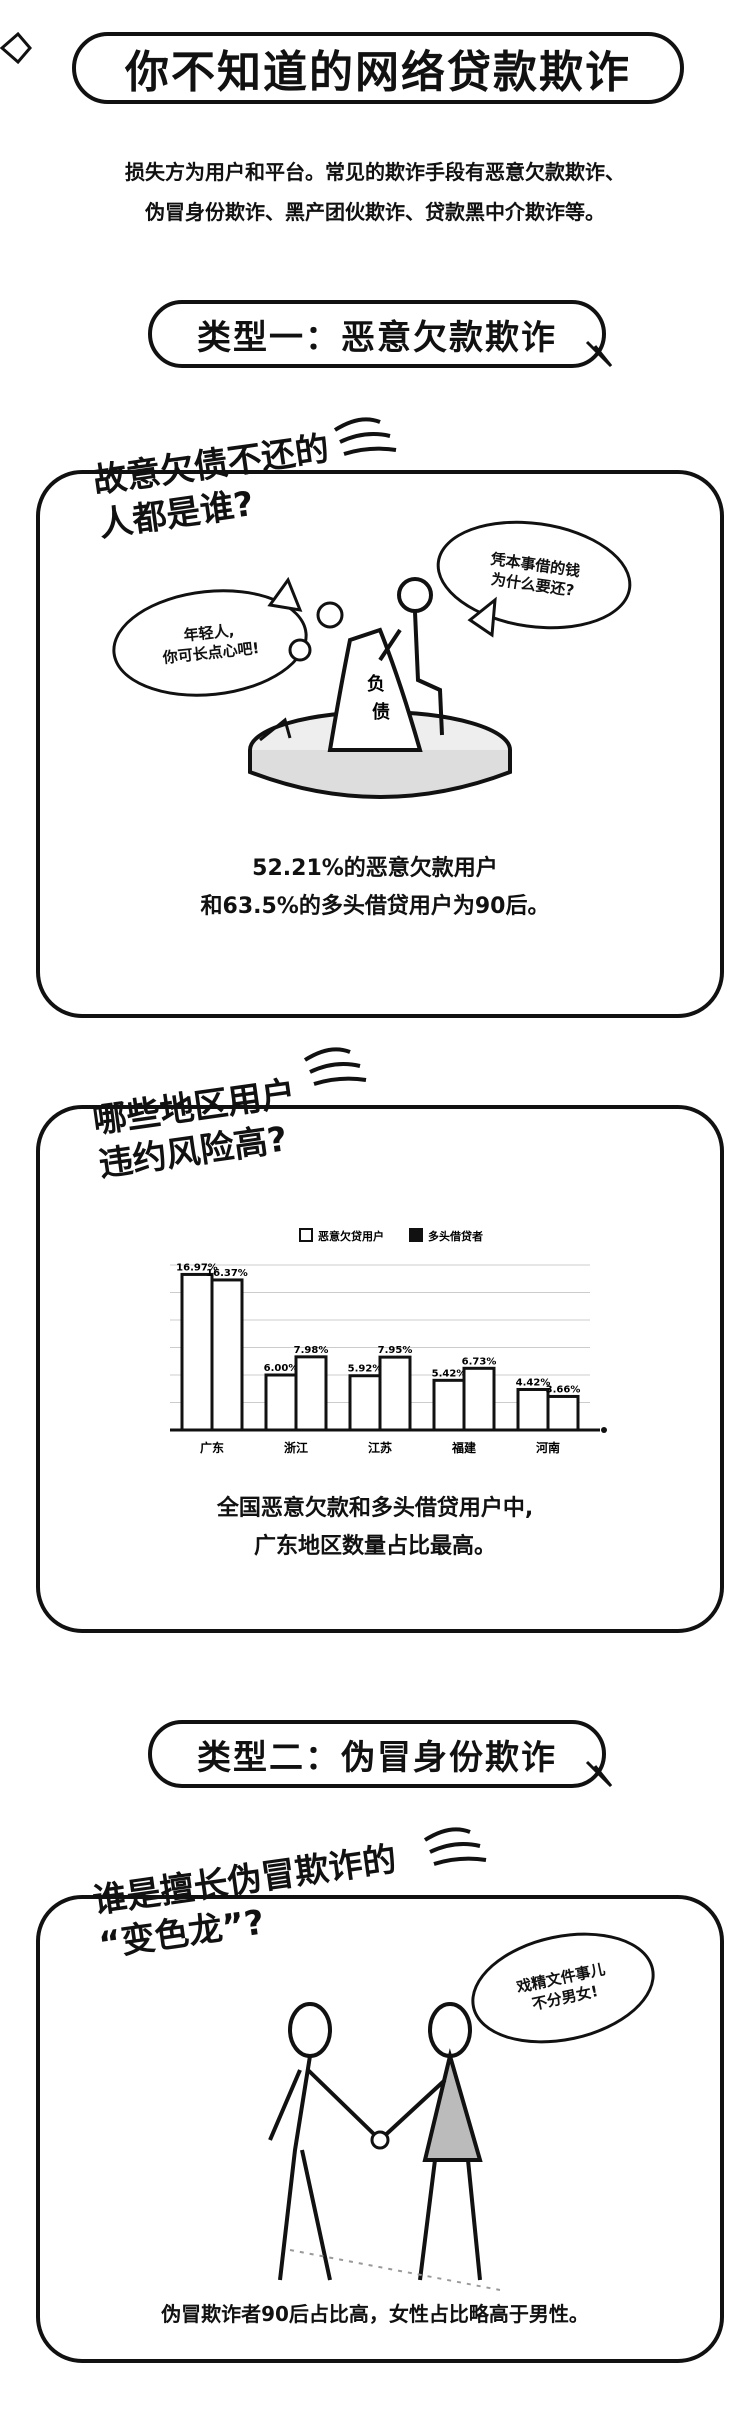  I want to click on data-label: 3.66%, so click(563, 1389).